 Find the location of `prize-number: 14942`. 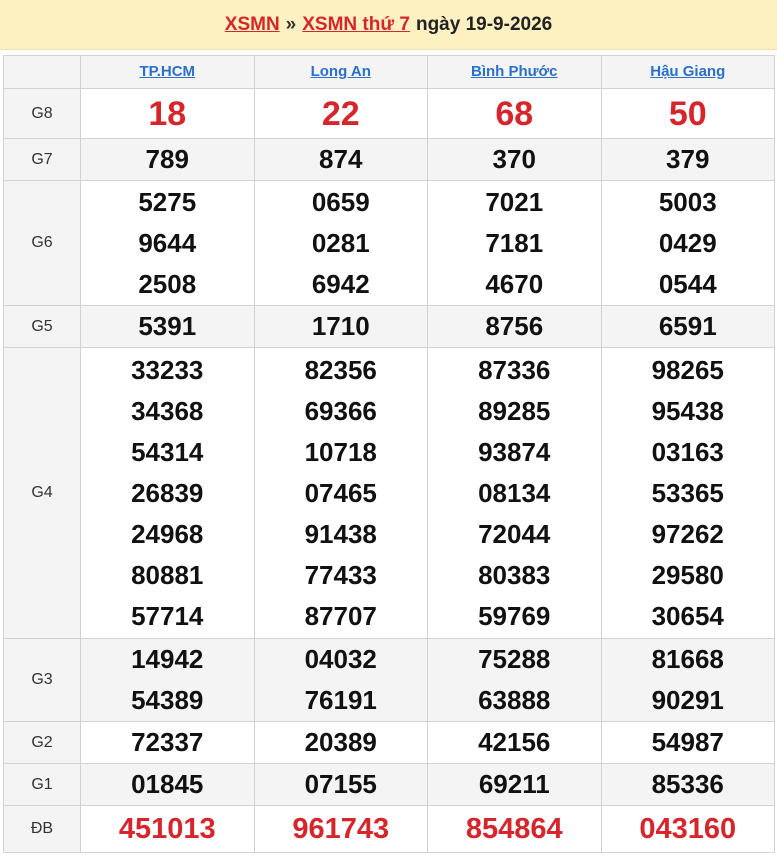

prize-number: 14942 is located at coordinates (167, 659).